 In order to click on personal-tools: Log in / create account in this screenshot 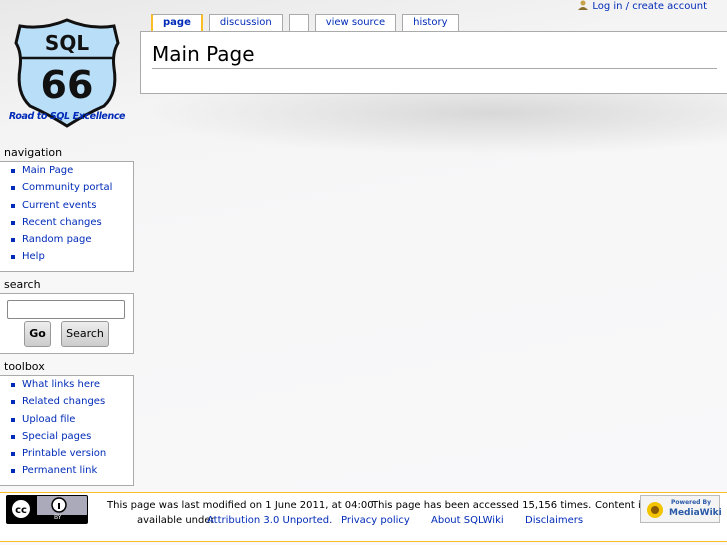, I will do `click(642, 6)`.